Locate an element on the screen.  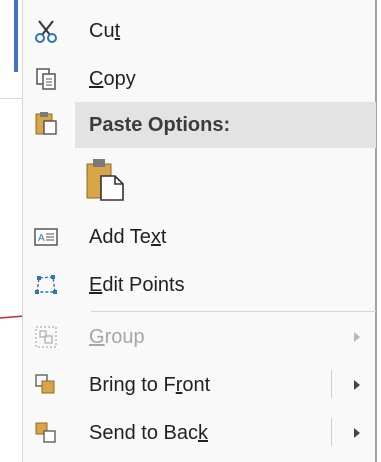
menu-label-cut: Cut is located at coordinates (105, 31).